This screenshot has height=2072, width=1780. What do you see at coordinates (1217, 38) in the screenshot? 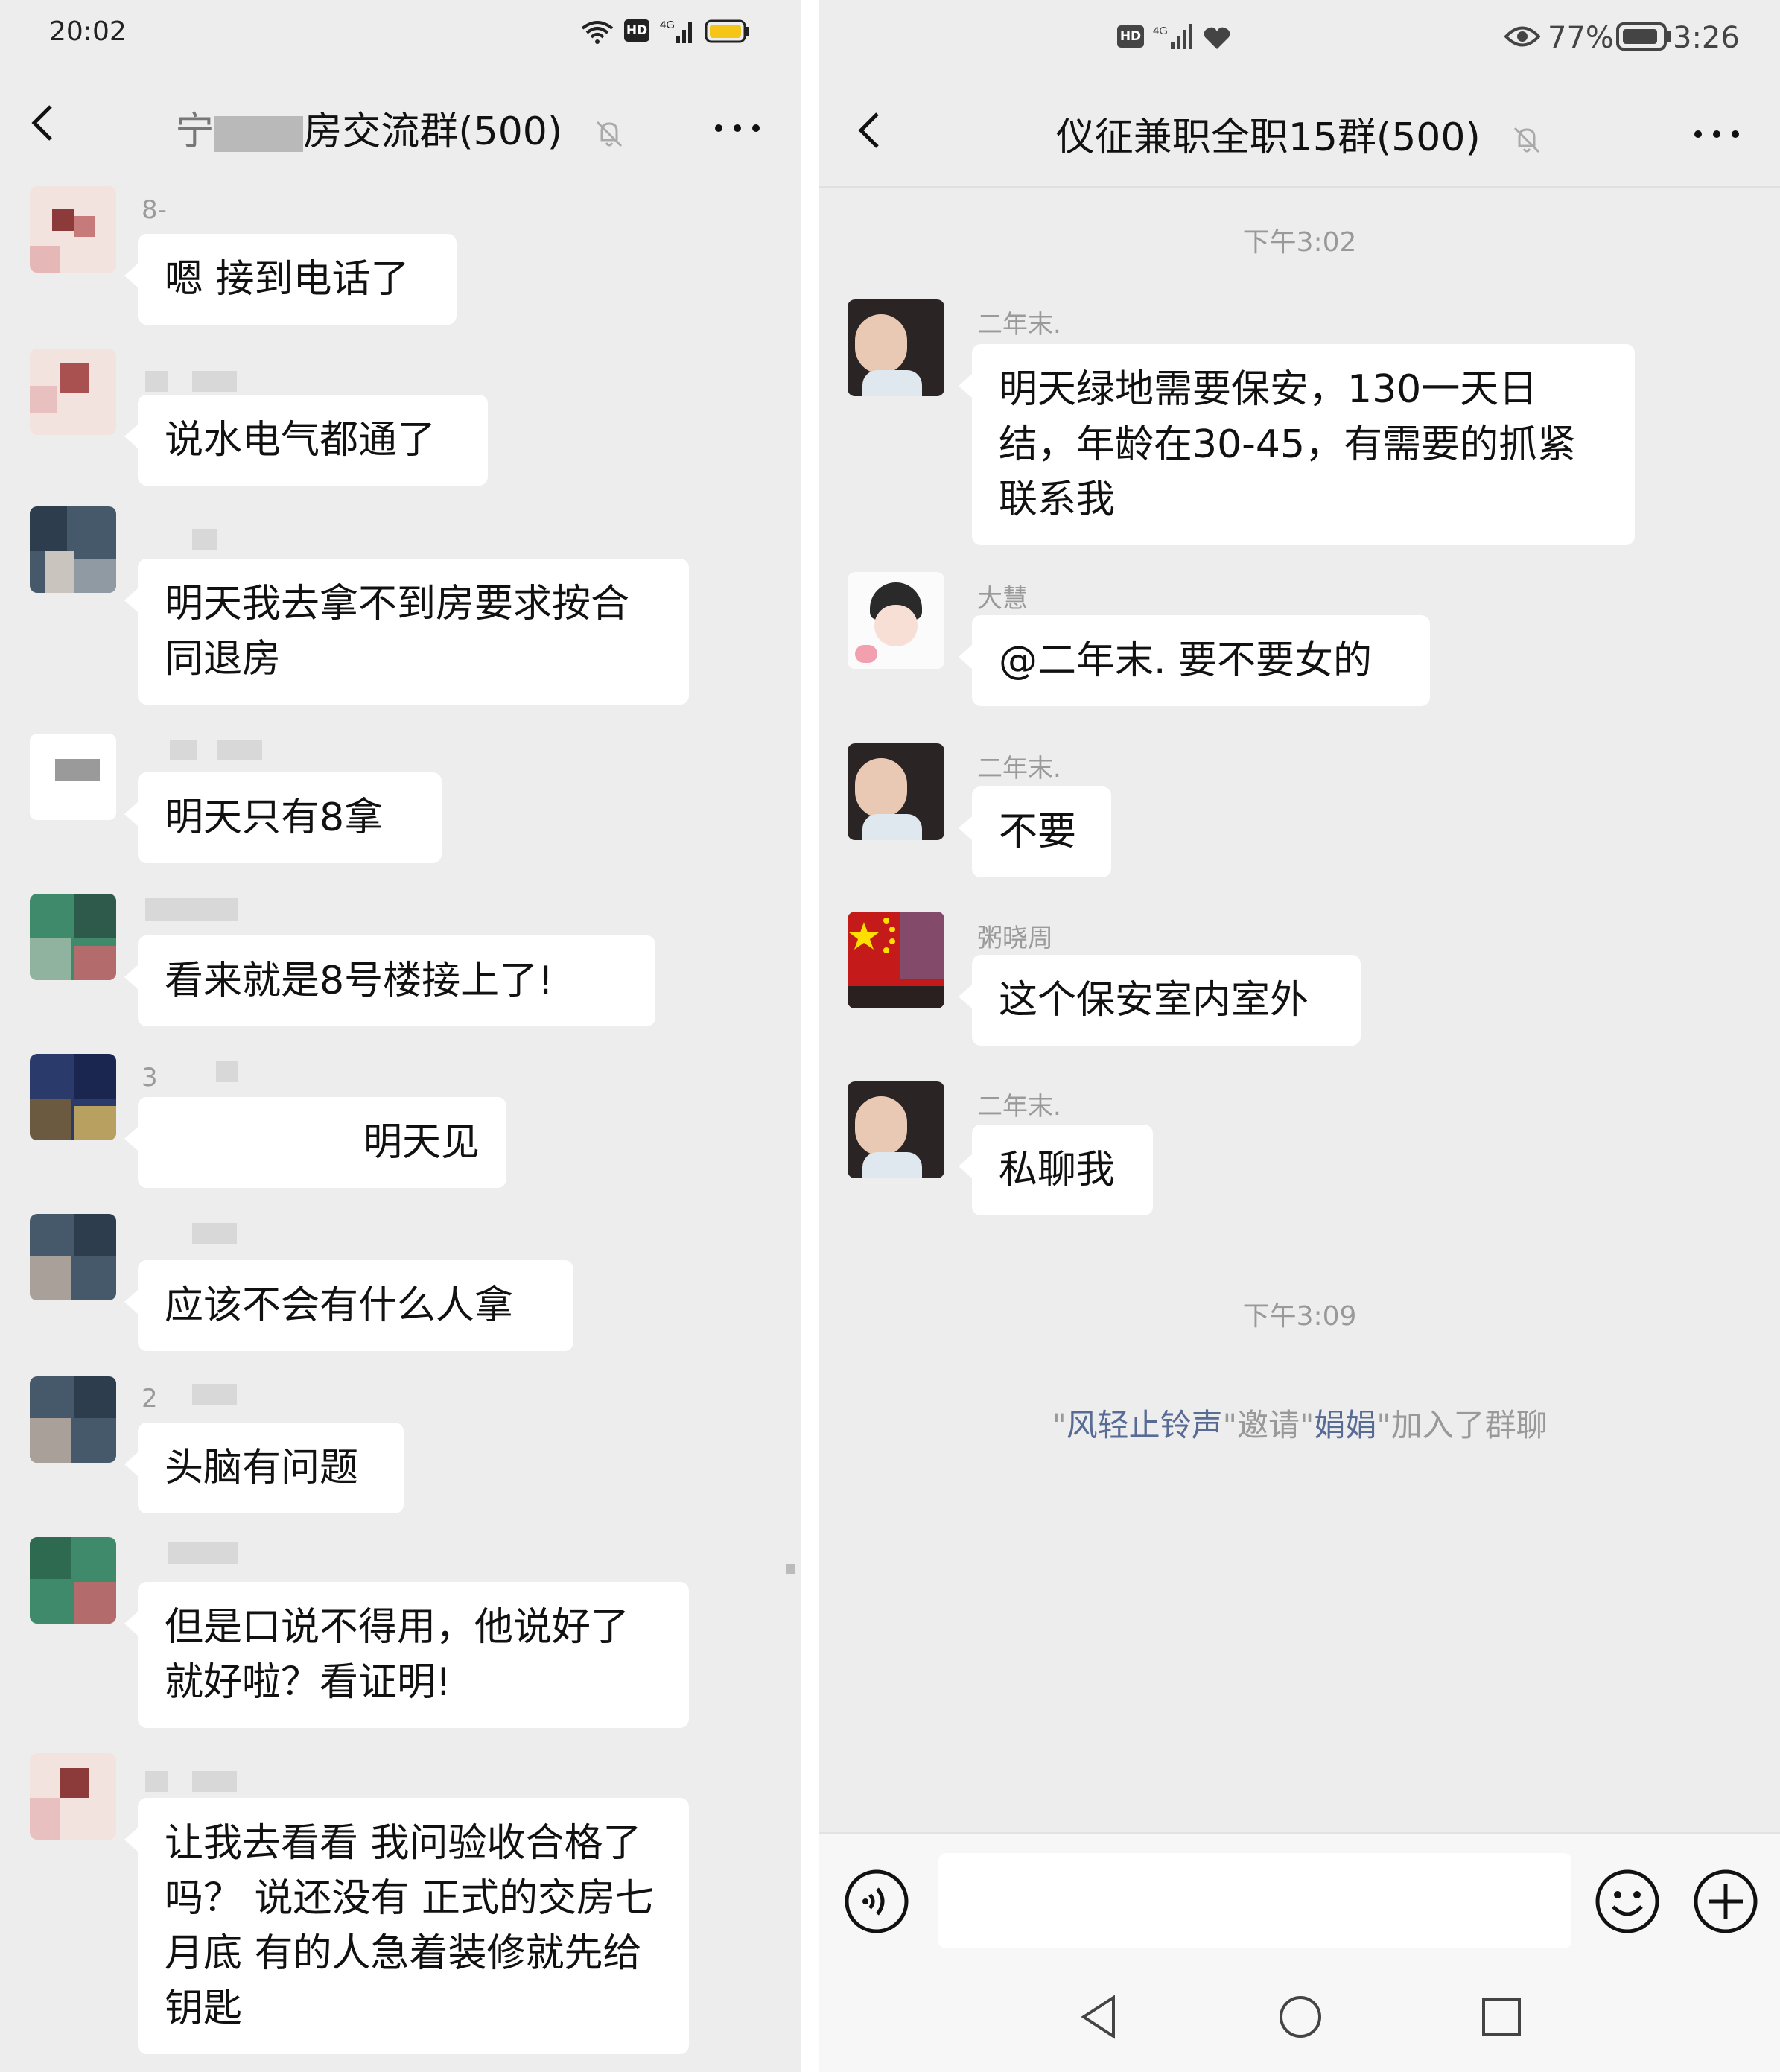
I see `heart-icon` at bounding box center [1217, 38].